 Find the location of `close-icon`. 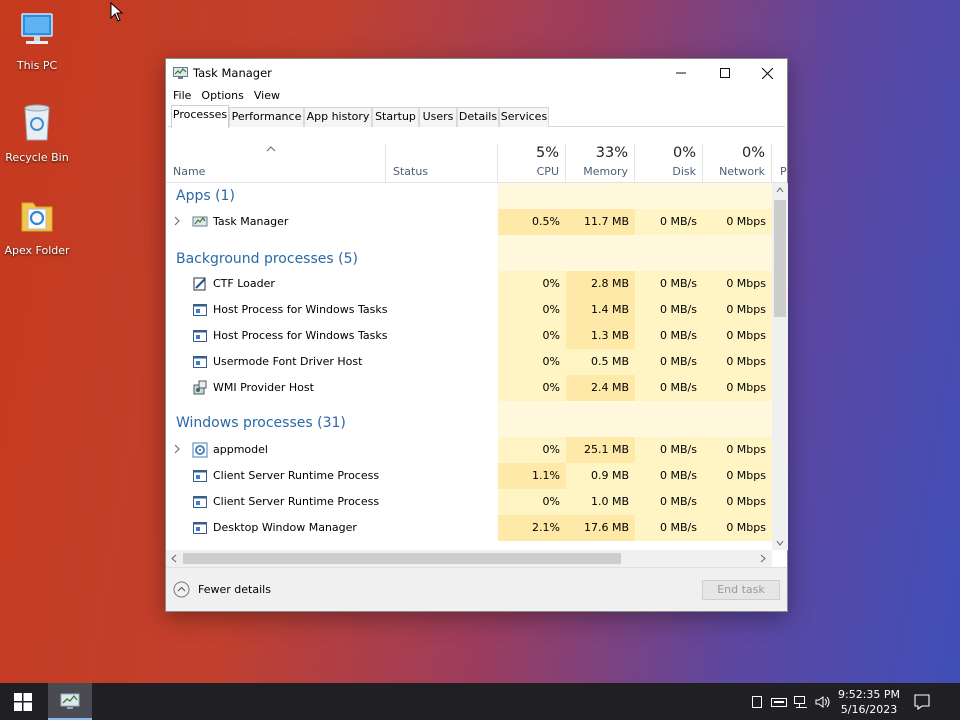

close-icon is located at coordinates (767, 73).